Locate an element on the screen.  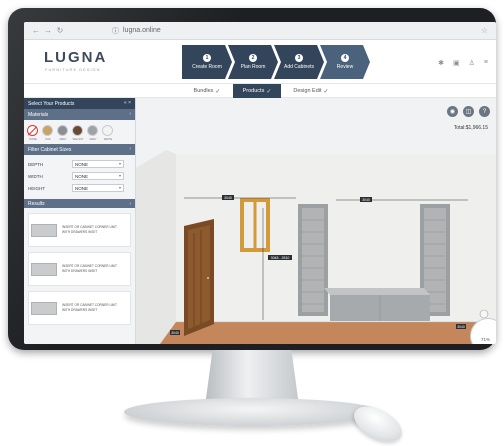
zoom-level: 71% is located at coordinates (485, 339).